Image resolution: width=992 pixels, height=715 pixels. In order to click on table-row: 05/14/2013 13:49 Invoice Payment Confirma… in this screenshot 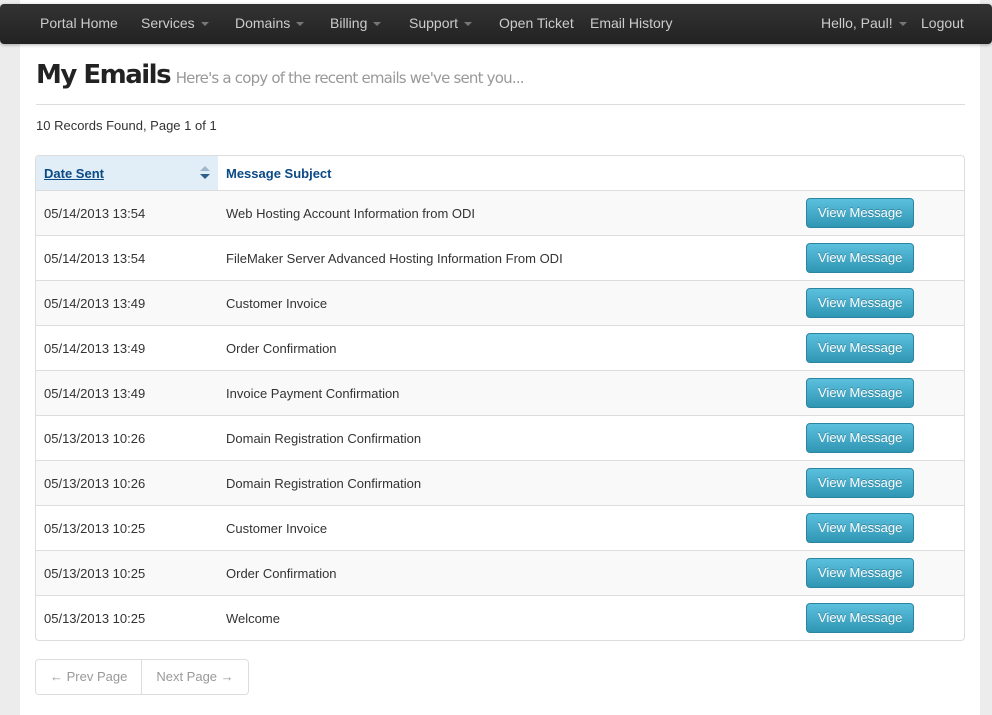, I will do `click(500, 393)`.